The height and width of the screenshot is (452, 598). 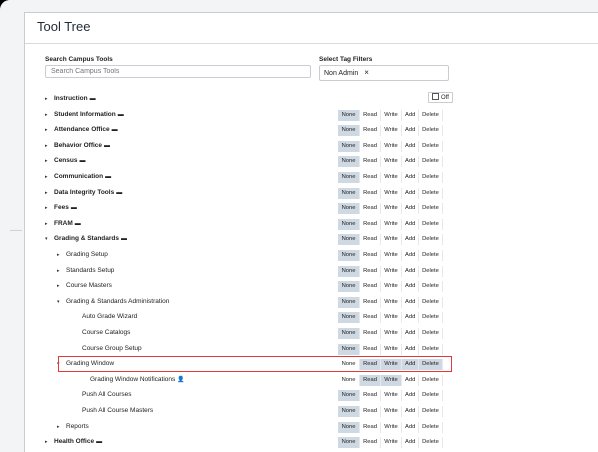 What do you see at coordinates (311, 349) in the screenshot?
I see `tree-row: Course Group Setup None Read Write Add Delete` at bounding box center [311, 349].